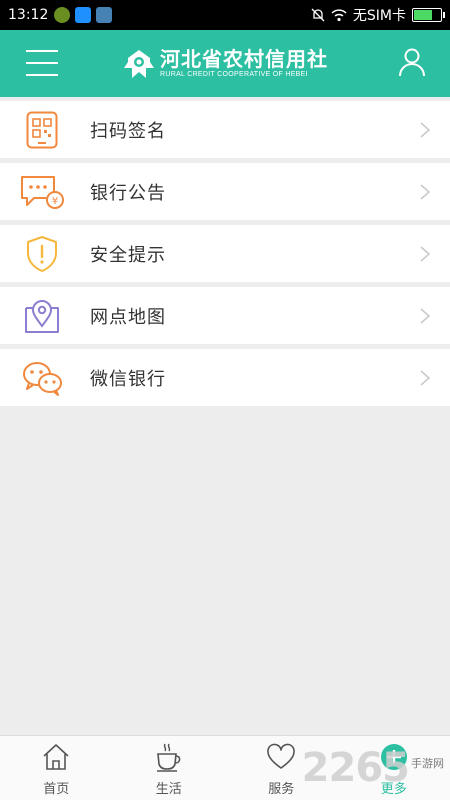 This screenshot has width=450, height=800. Describe the element at coordinates (128, 255) in the screenshot. I see `list-item-label: 安全提示` at that location.